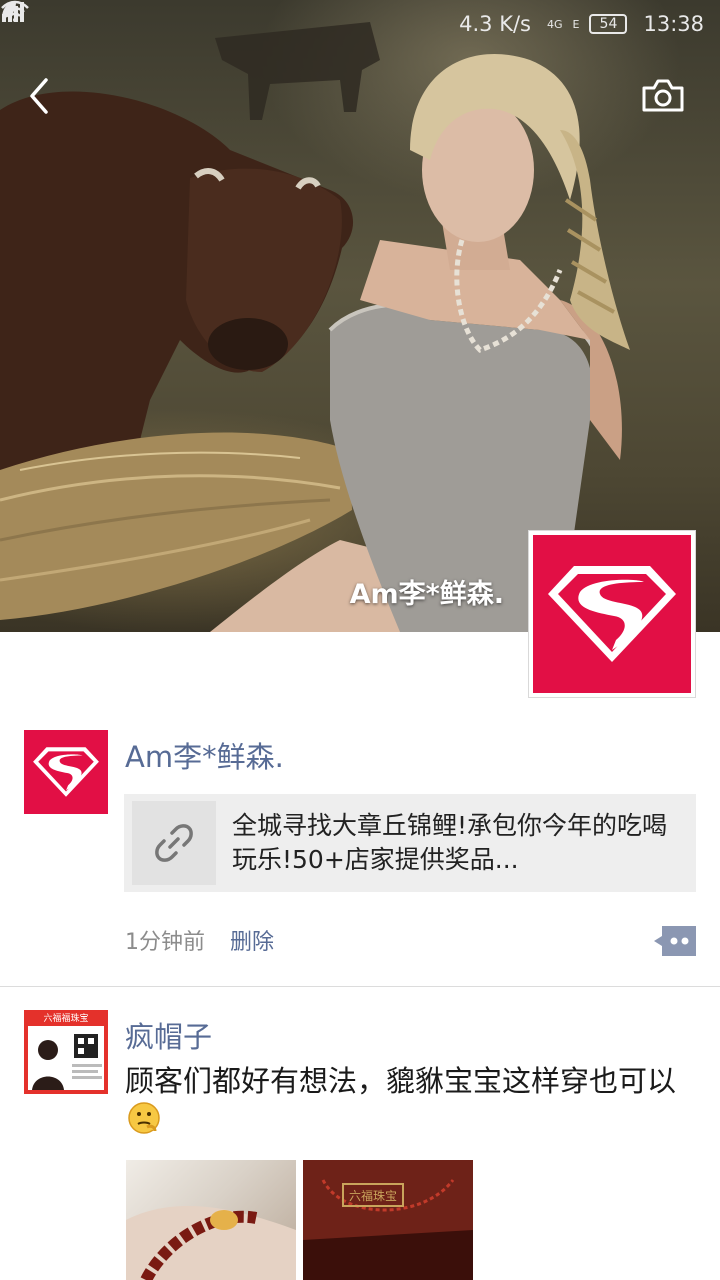  I want to click on clock: 13:38, so click(673, 24).